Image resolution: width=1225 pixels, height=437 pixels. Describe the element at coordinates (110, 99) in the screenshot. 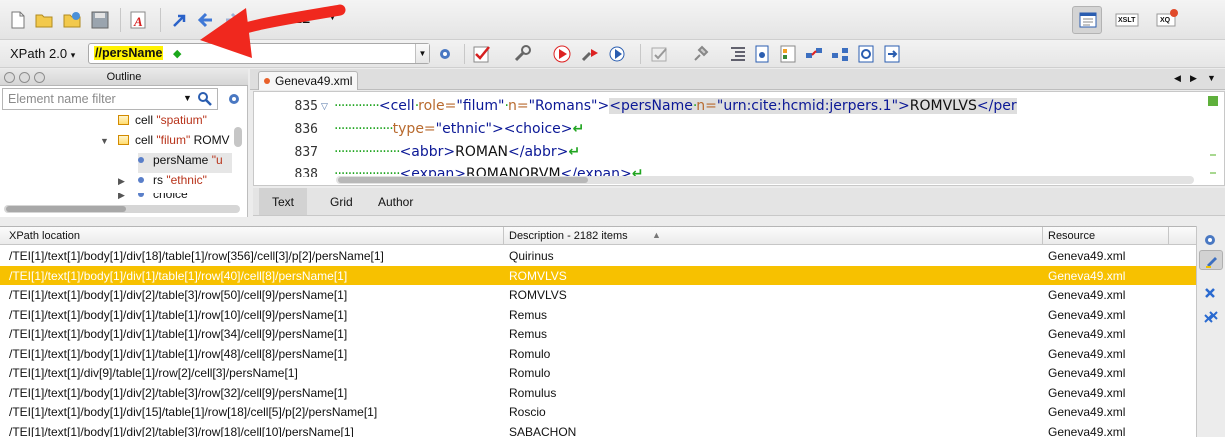

I see `element-filter-input: Element name filter ▼` at that location.